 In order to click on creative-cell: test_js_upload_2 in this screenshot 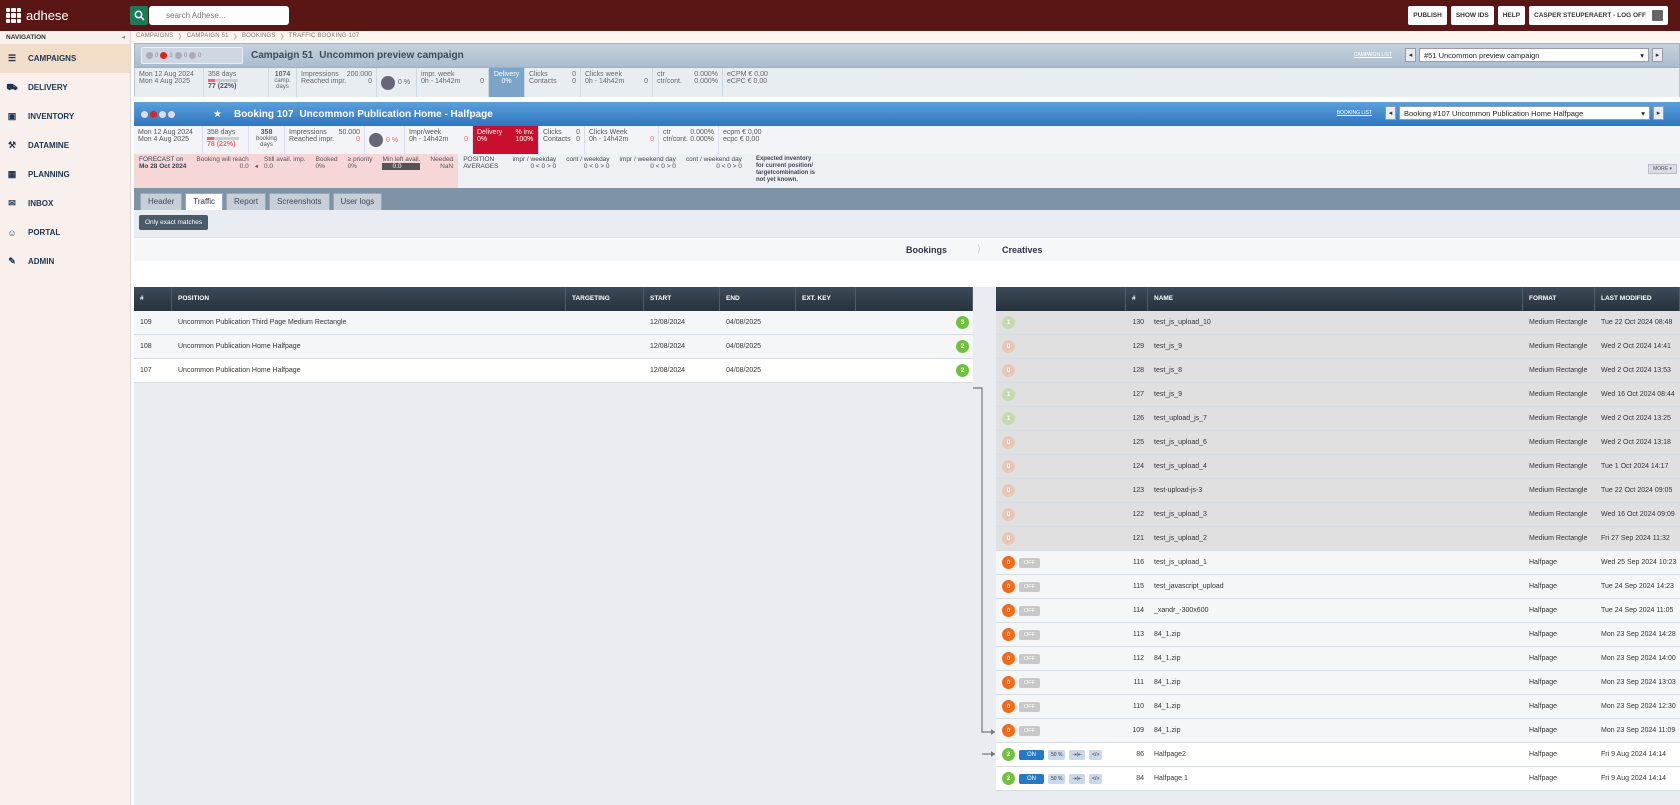, I will do `click(1180, 538)`.